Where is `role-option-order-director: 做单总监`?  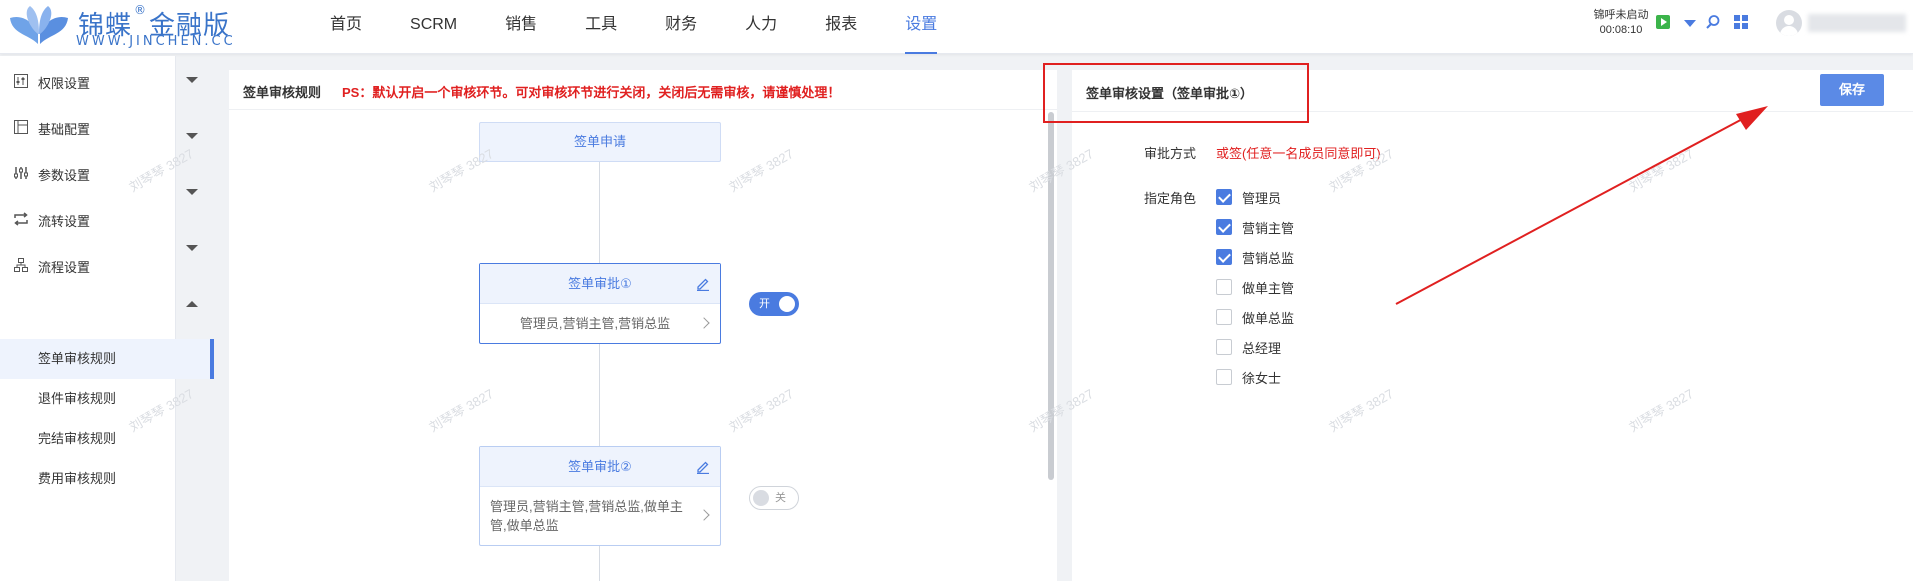
role-option-order-director: 做单总监 is located at coordinates (1255, 317).